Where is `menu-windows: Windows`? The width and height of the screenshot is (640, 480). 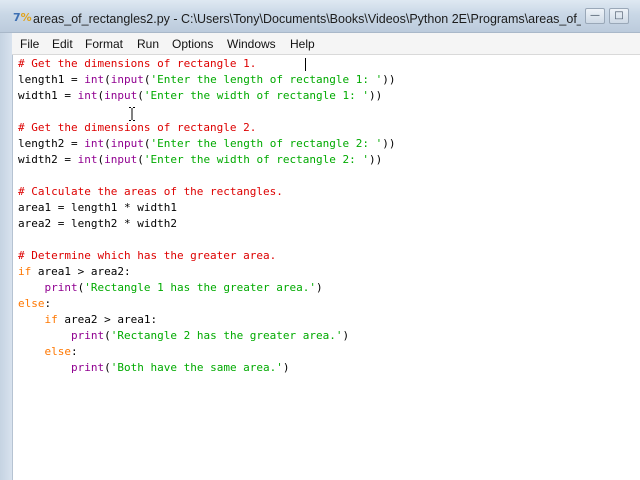 menu-windows: Windows is located at coordinates (251, 44).